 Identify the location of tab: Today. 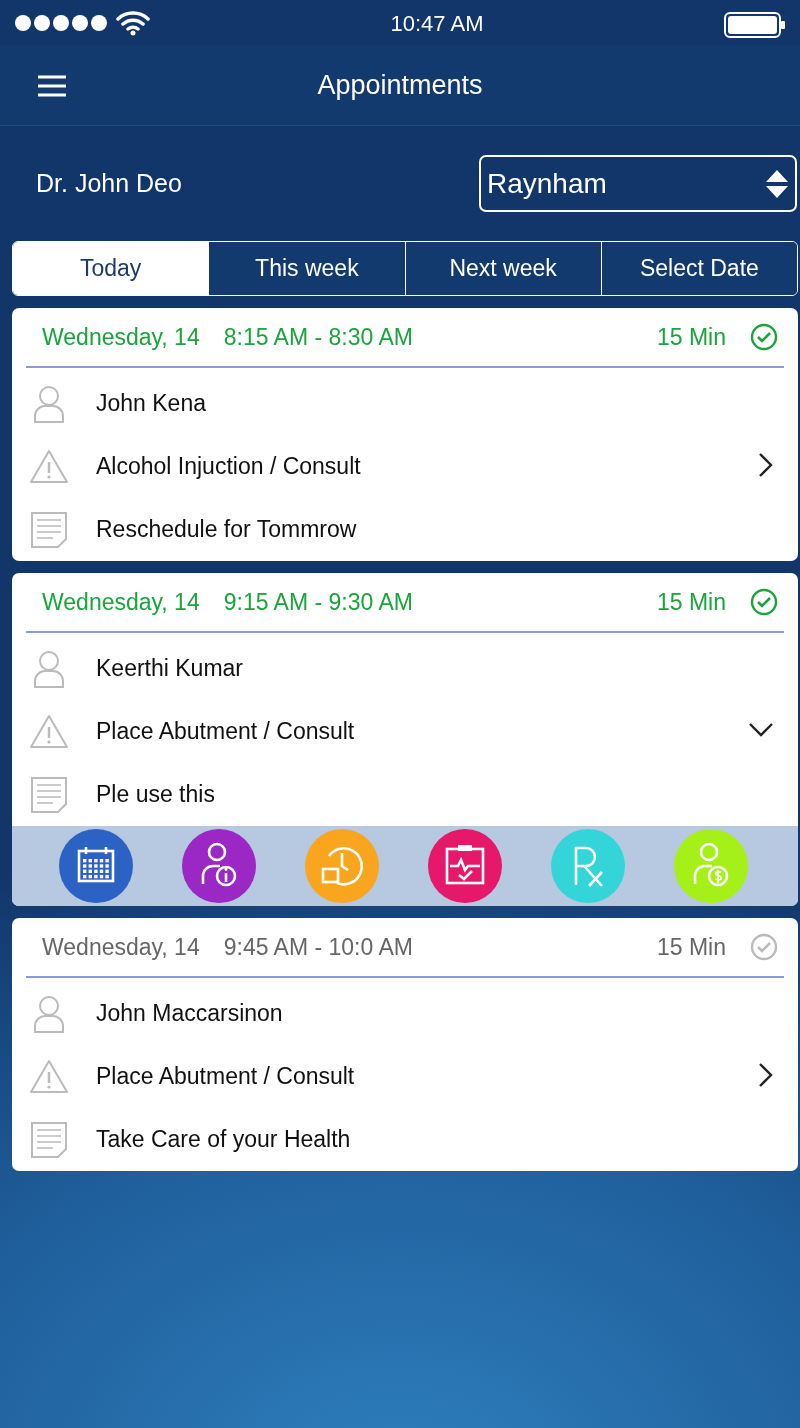
(111, 268).